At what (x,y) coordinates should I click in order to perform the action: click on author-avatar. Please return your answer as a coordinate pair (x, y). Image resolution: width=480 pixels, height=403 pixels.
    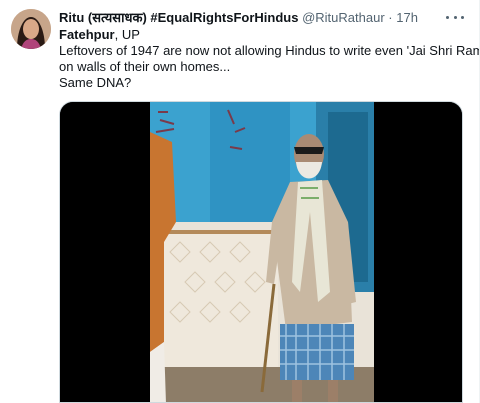
    Looking at the image, I should click on (31, 29).